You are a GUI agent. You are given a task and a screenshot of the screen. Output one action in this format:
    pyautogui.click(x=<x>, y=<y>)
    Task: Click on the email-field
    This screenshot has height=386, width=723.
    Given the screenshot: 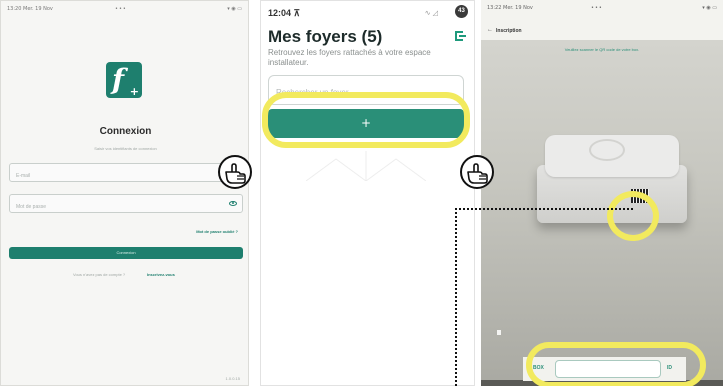 What is the action you would take?
    pyautogui.click(x=126, y=176)
    